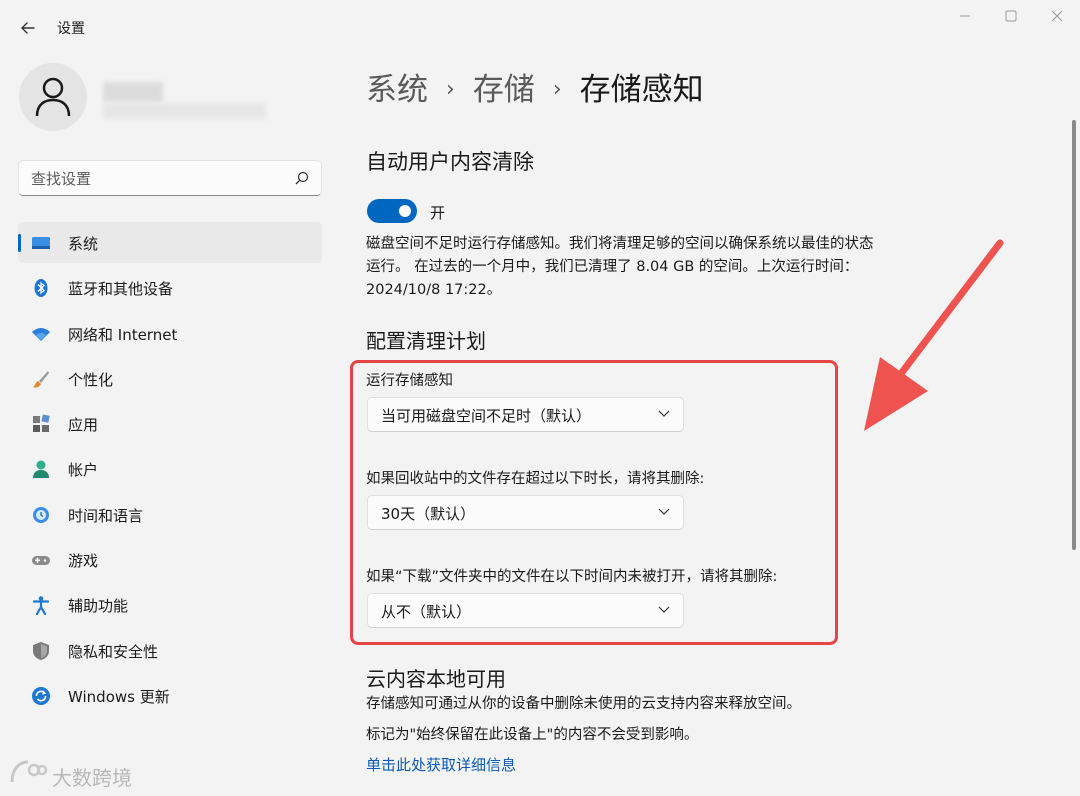  I want to click on page-title: 存储感知, so click(641, 90).